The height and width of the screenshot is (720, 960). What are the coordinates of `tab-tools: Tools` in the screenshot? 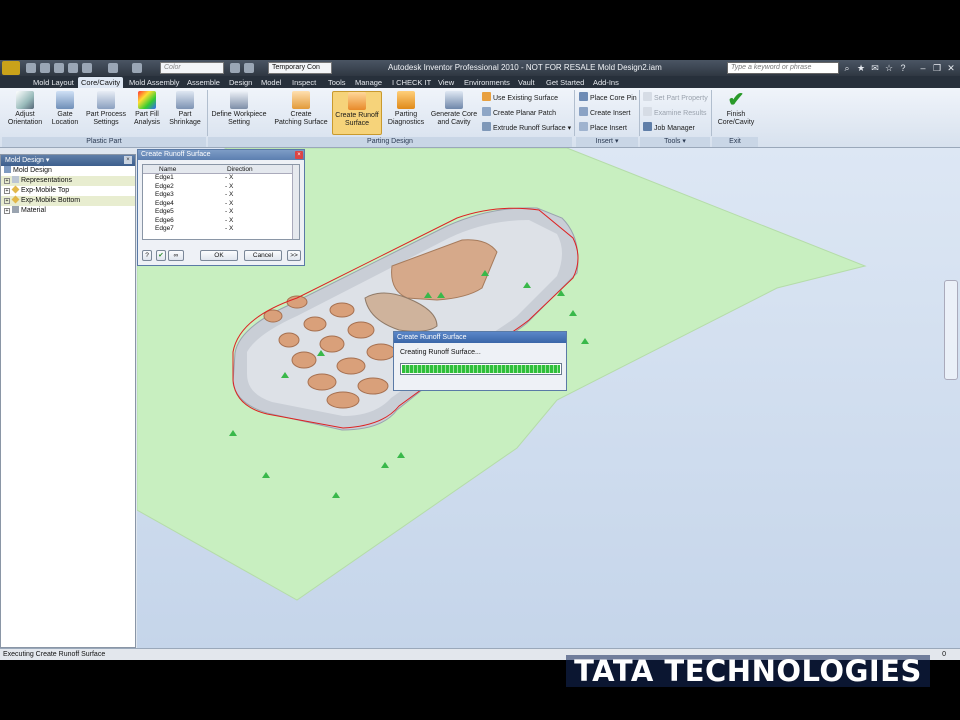 It's located at (337, 82).